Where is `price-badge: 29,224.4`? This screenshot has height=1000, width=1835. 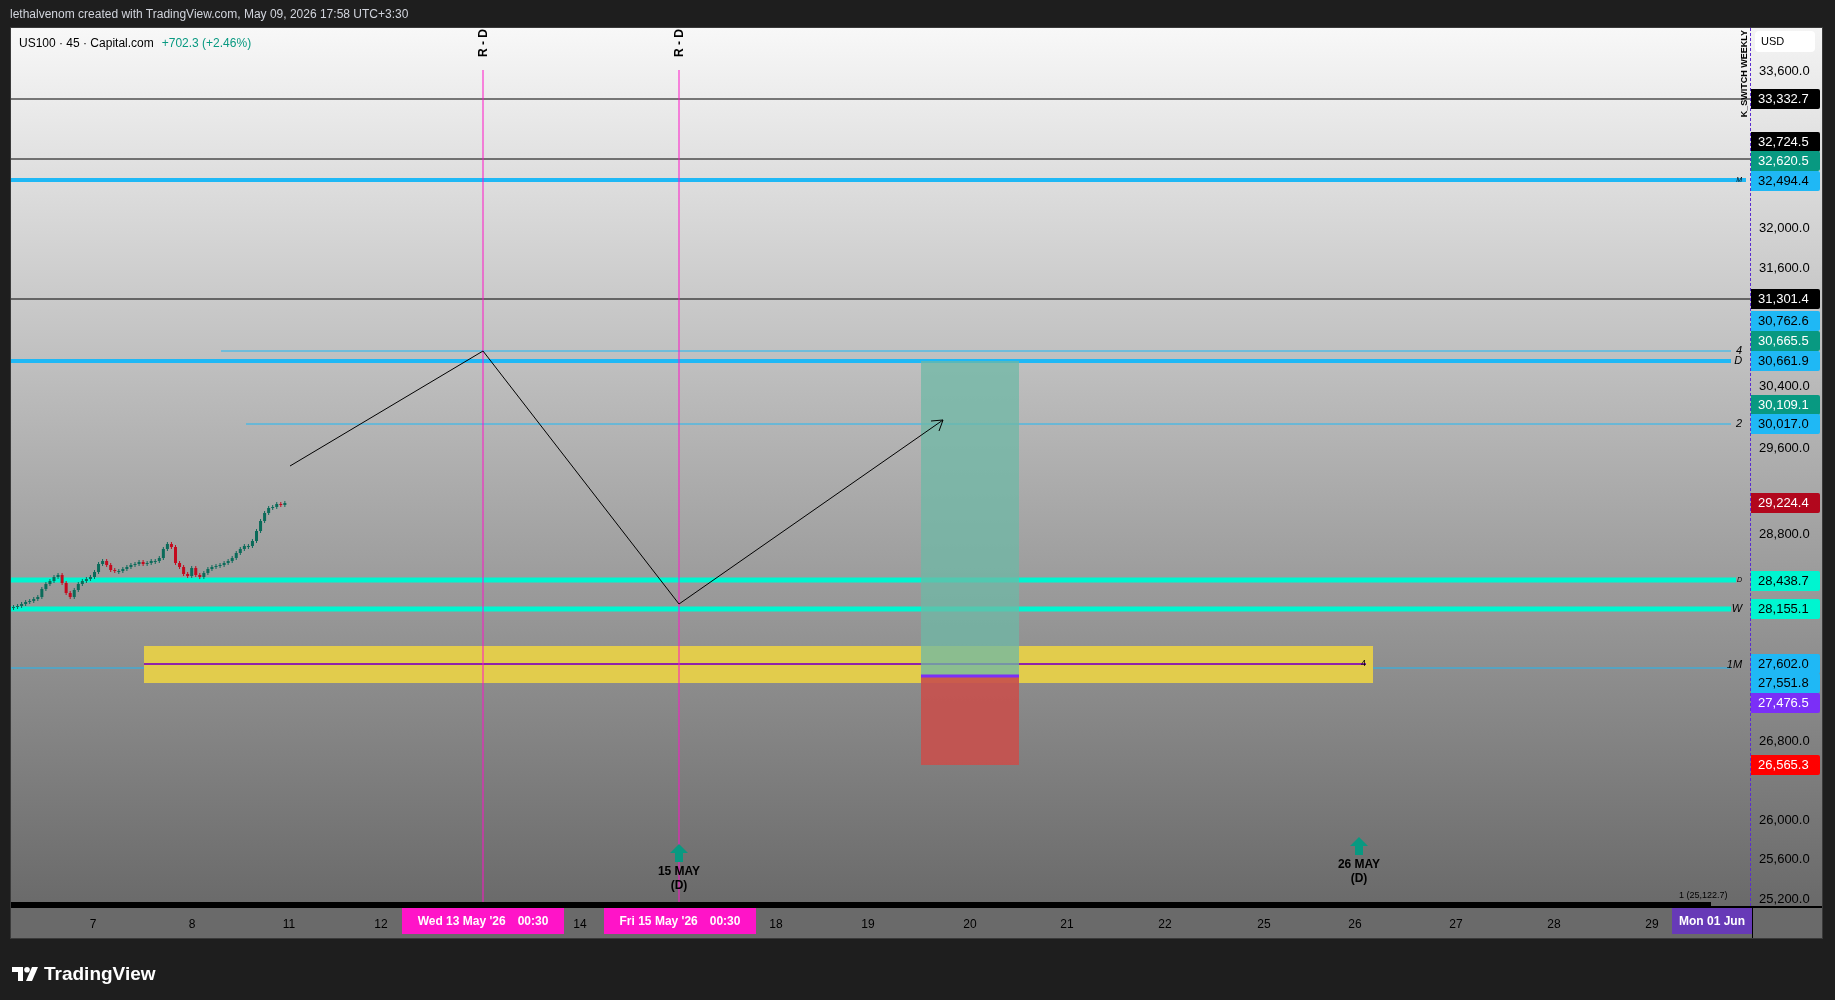
price-badge: 29,224.4 is located at coordinates (1786, 503).